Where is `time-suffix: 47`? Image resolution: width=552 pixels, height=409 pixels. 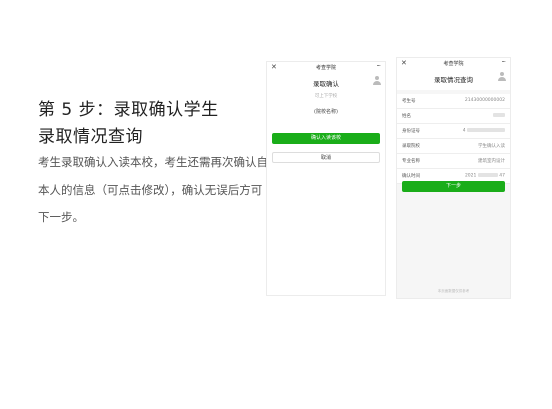
time-suffix: 47 is located at coordinates (502, 176).